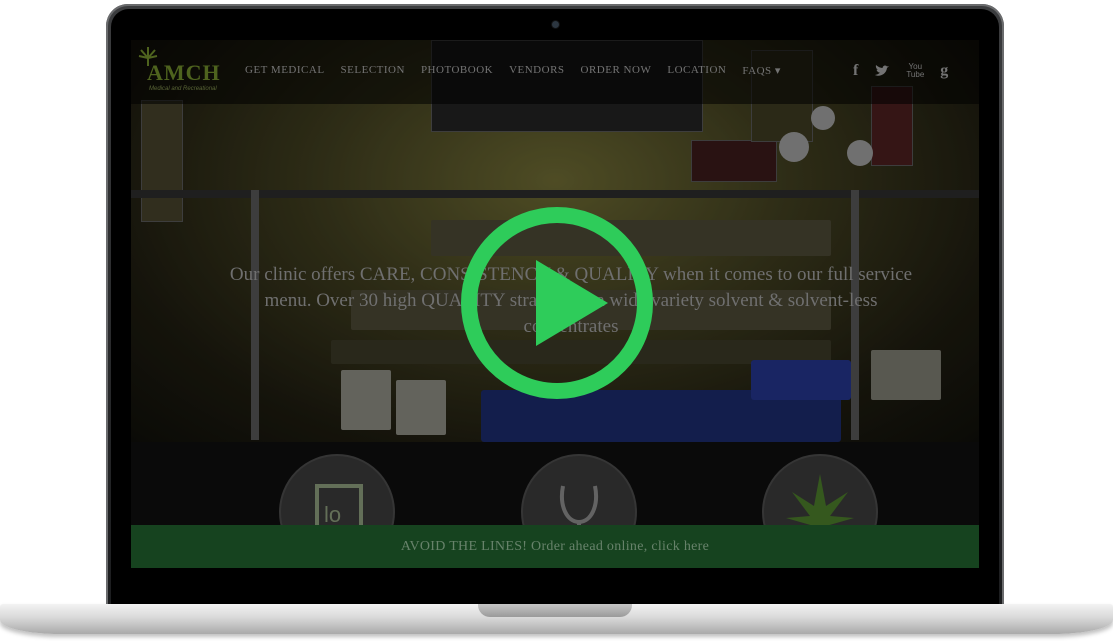  I want to click on webcam, so click(555, 24).